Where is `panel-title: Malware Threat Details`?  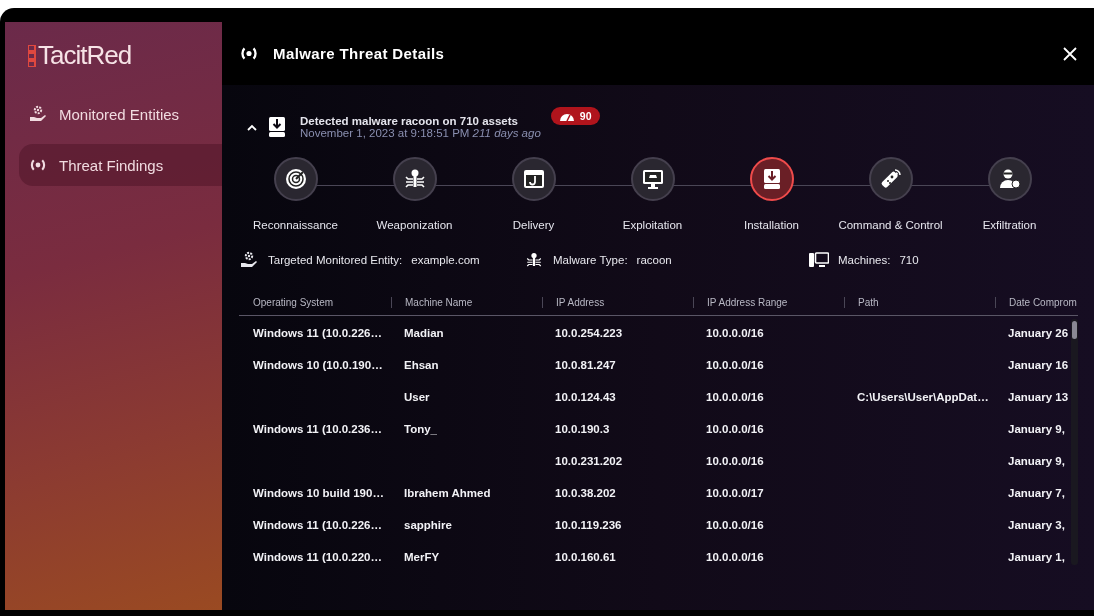
panel-title: Malware Threat Details is located at coordinates (359, 53).